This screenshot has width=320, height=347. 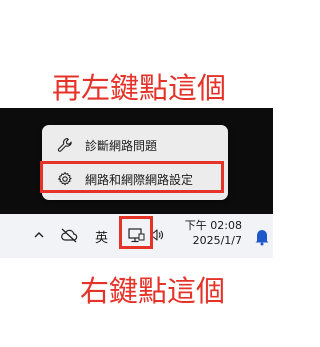 I want to click on menu-item-diagnose: 診斷網路問題, so click(x=135, y=145).